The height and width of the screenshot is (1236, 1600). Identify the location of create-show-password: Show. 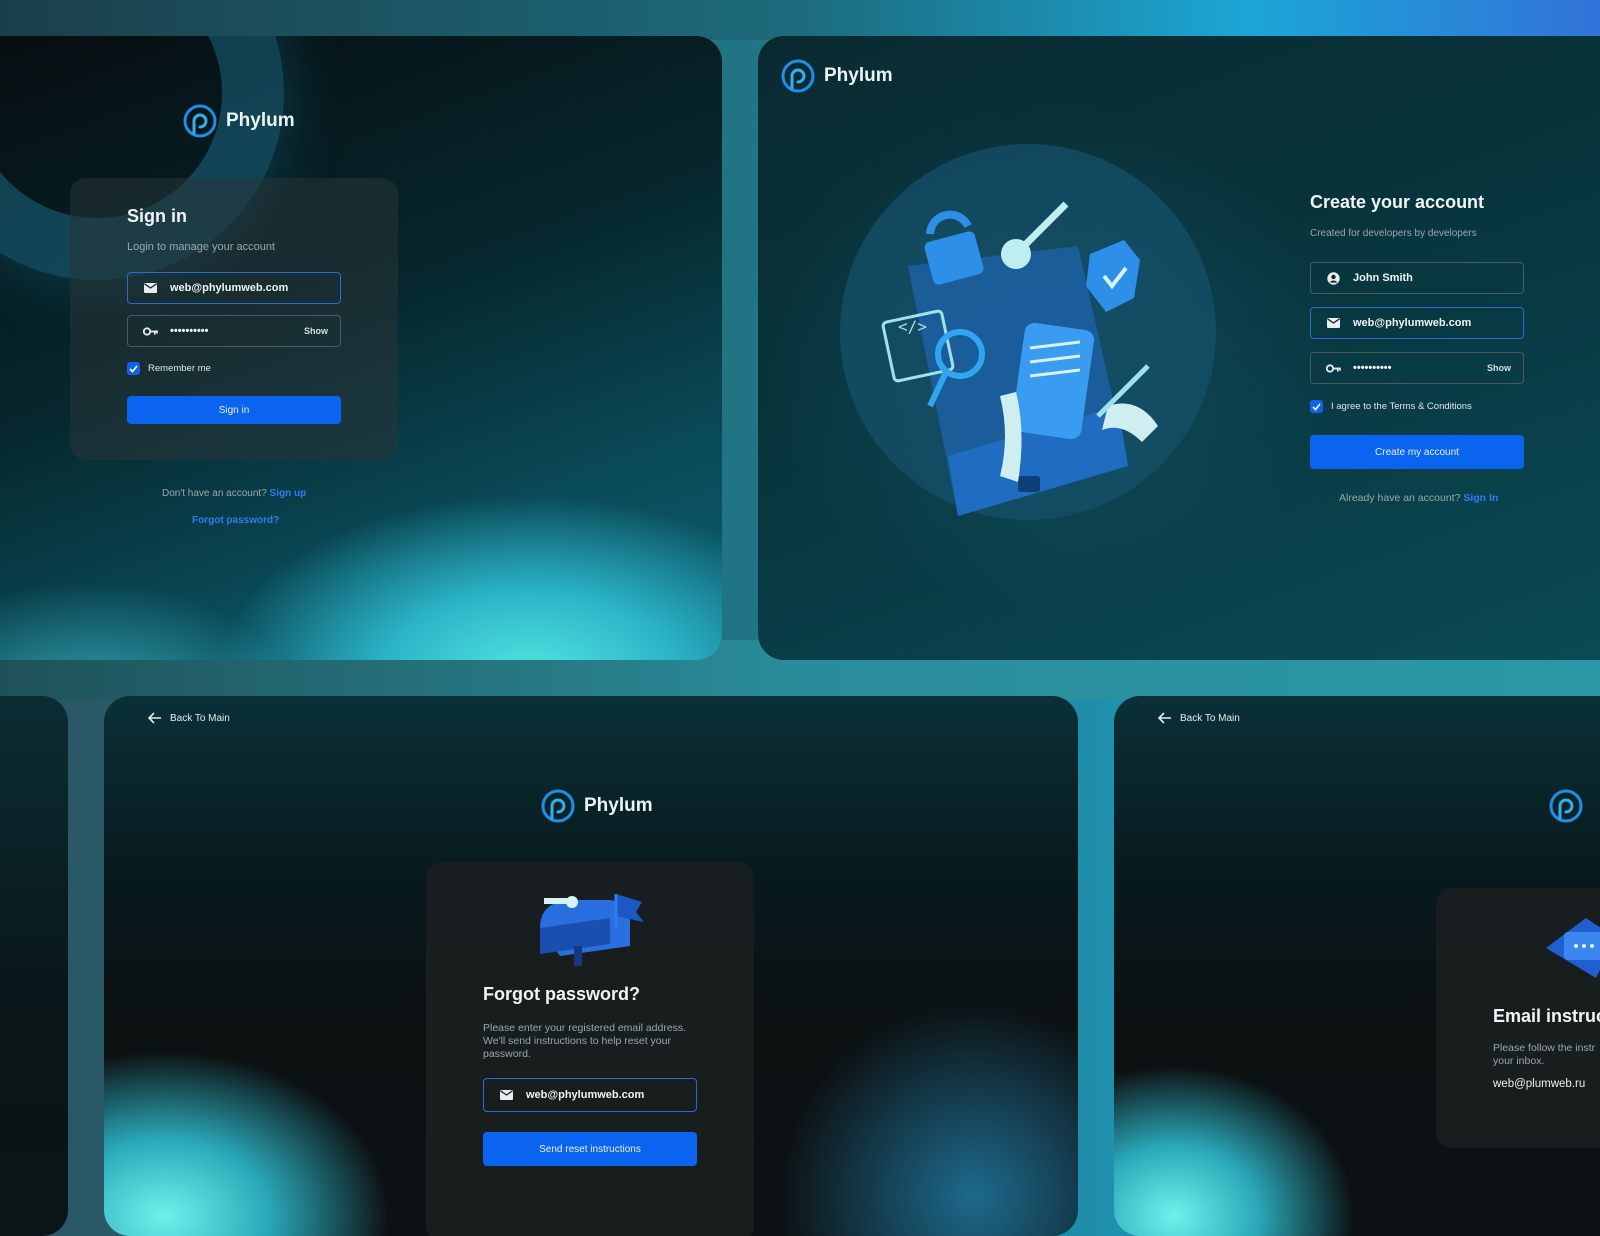
(1499, 368).